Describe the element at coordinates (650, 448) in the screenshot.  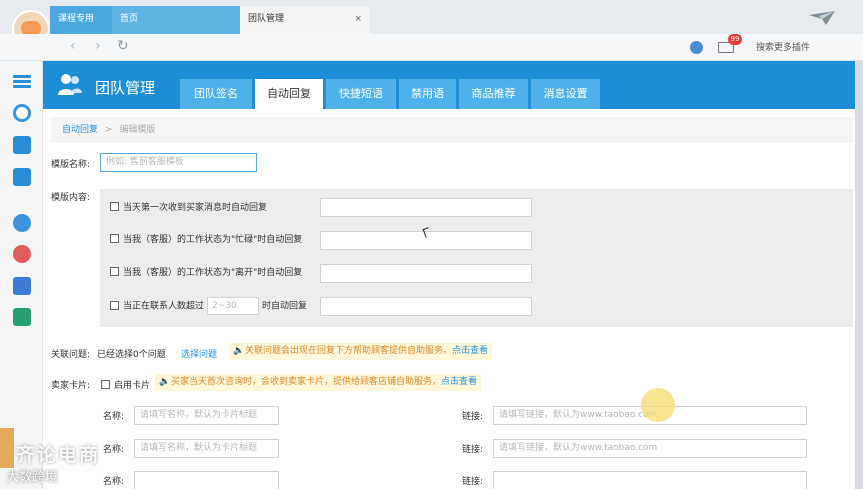
I see `card-link-input: 请填写链接，默认为www.taobao.com` at that location.